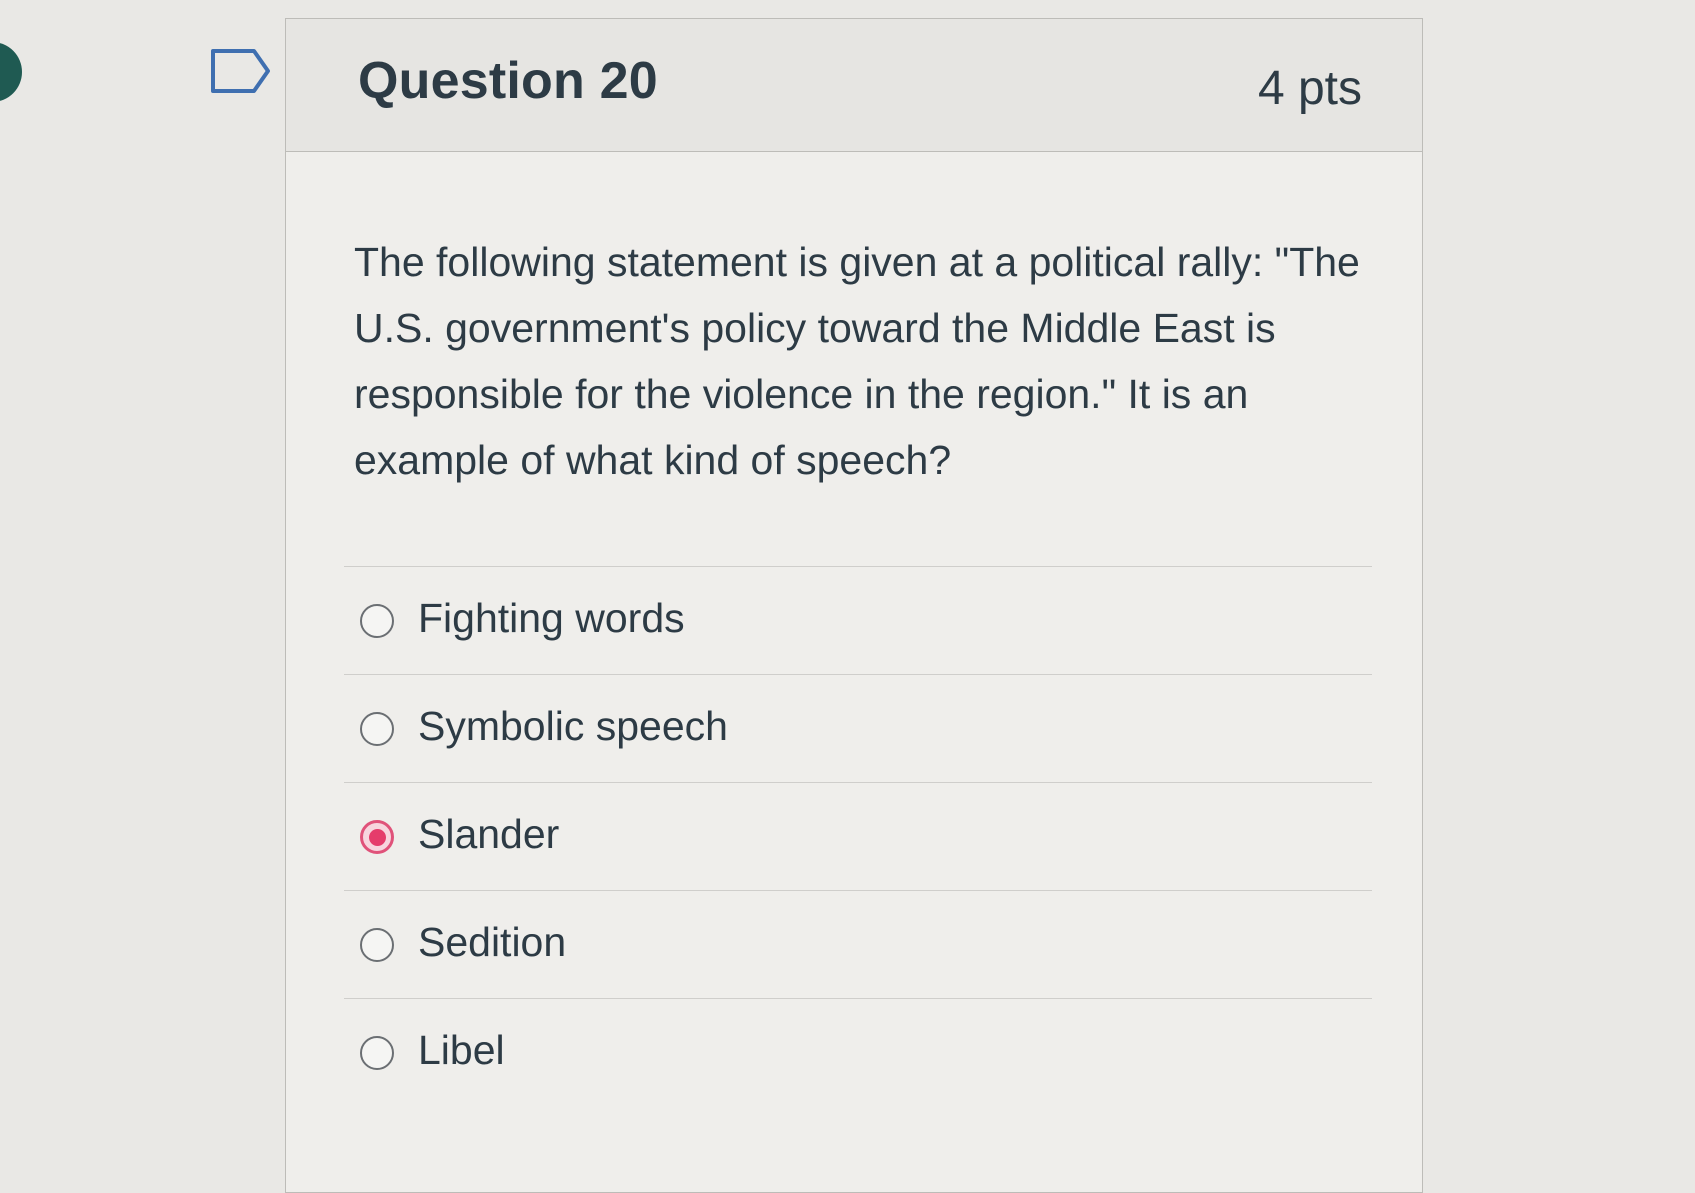 The height and width of the screenshot is (1193, 1695). What do you see at coordinates (858, 620) in the screenshot?
I see `answer-option-fighting-words: Fighting words` at bounding box center [858, 620].